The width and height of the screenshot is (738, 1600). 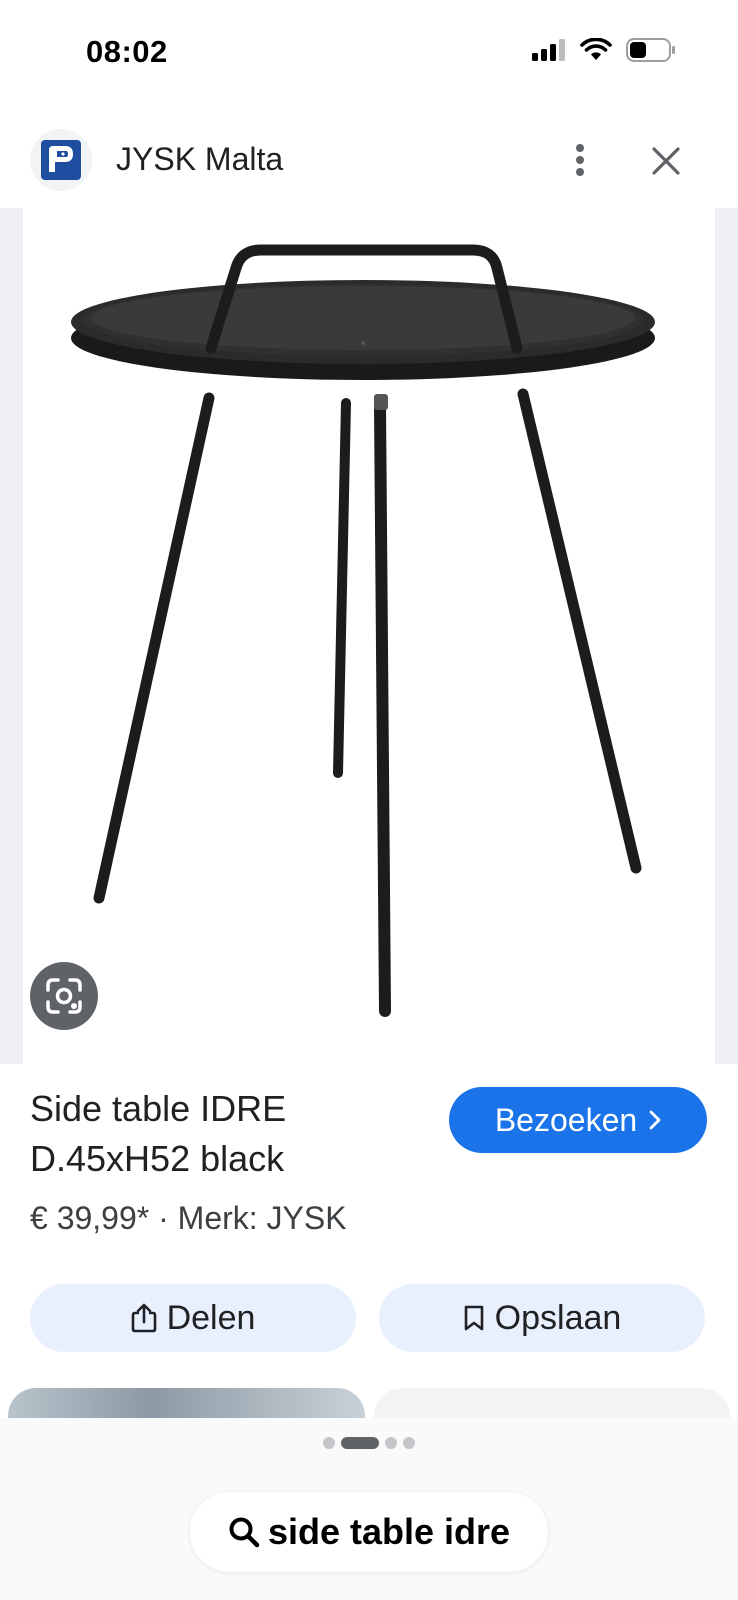 What do you see at coordinates (158, 1108) in the screenshot?
I see `product-title-line1: Side table IDRE` at bounding box center [158, 1108].